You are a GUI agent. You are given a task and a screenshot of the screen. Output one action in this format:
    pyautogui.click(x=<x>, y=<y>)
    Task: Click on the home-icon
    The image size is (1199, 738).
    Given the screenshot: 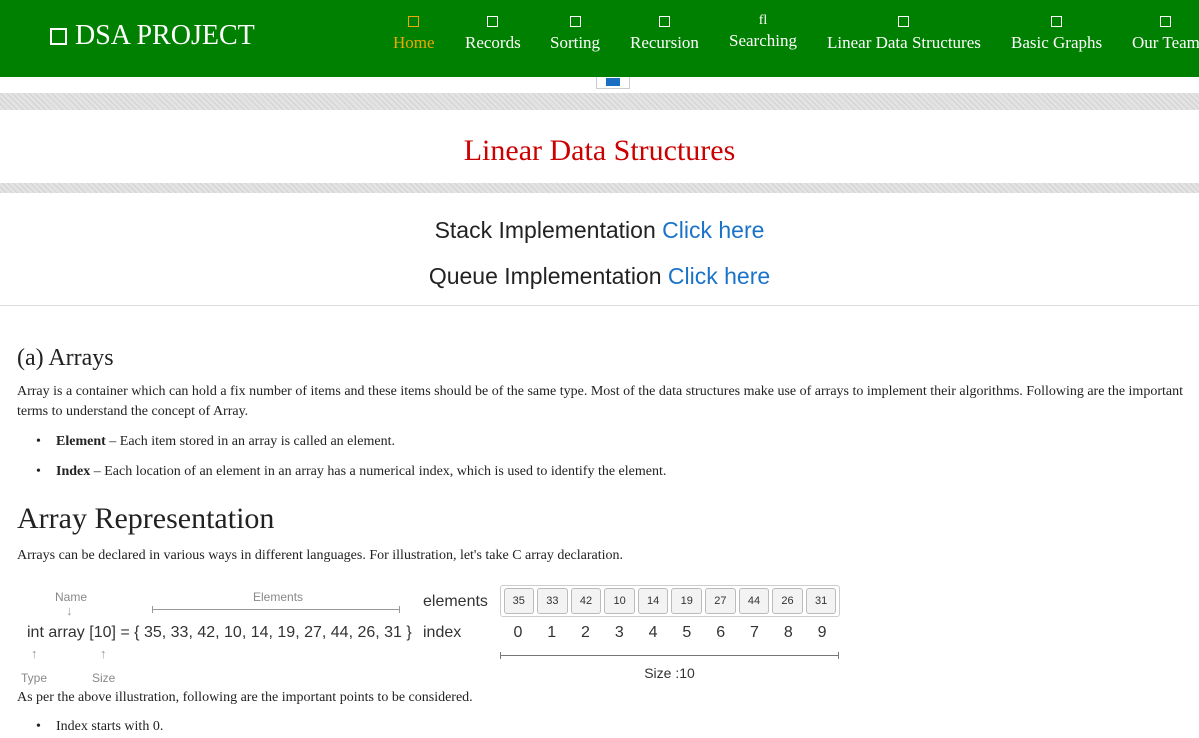 What is the action you would take?
    pyautogui.click(x=414, y=21)
    